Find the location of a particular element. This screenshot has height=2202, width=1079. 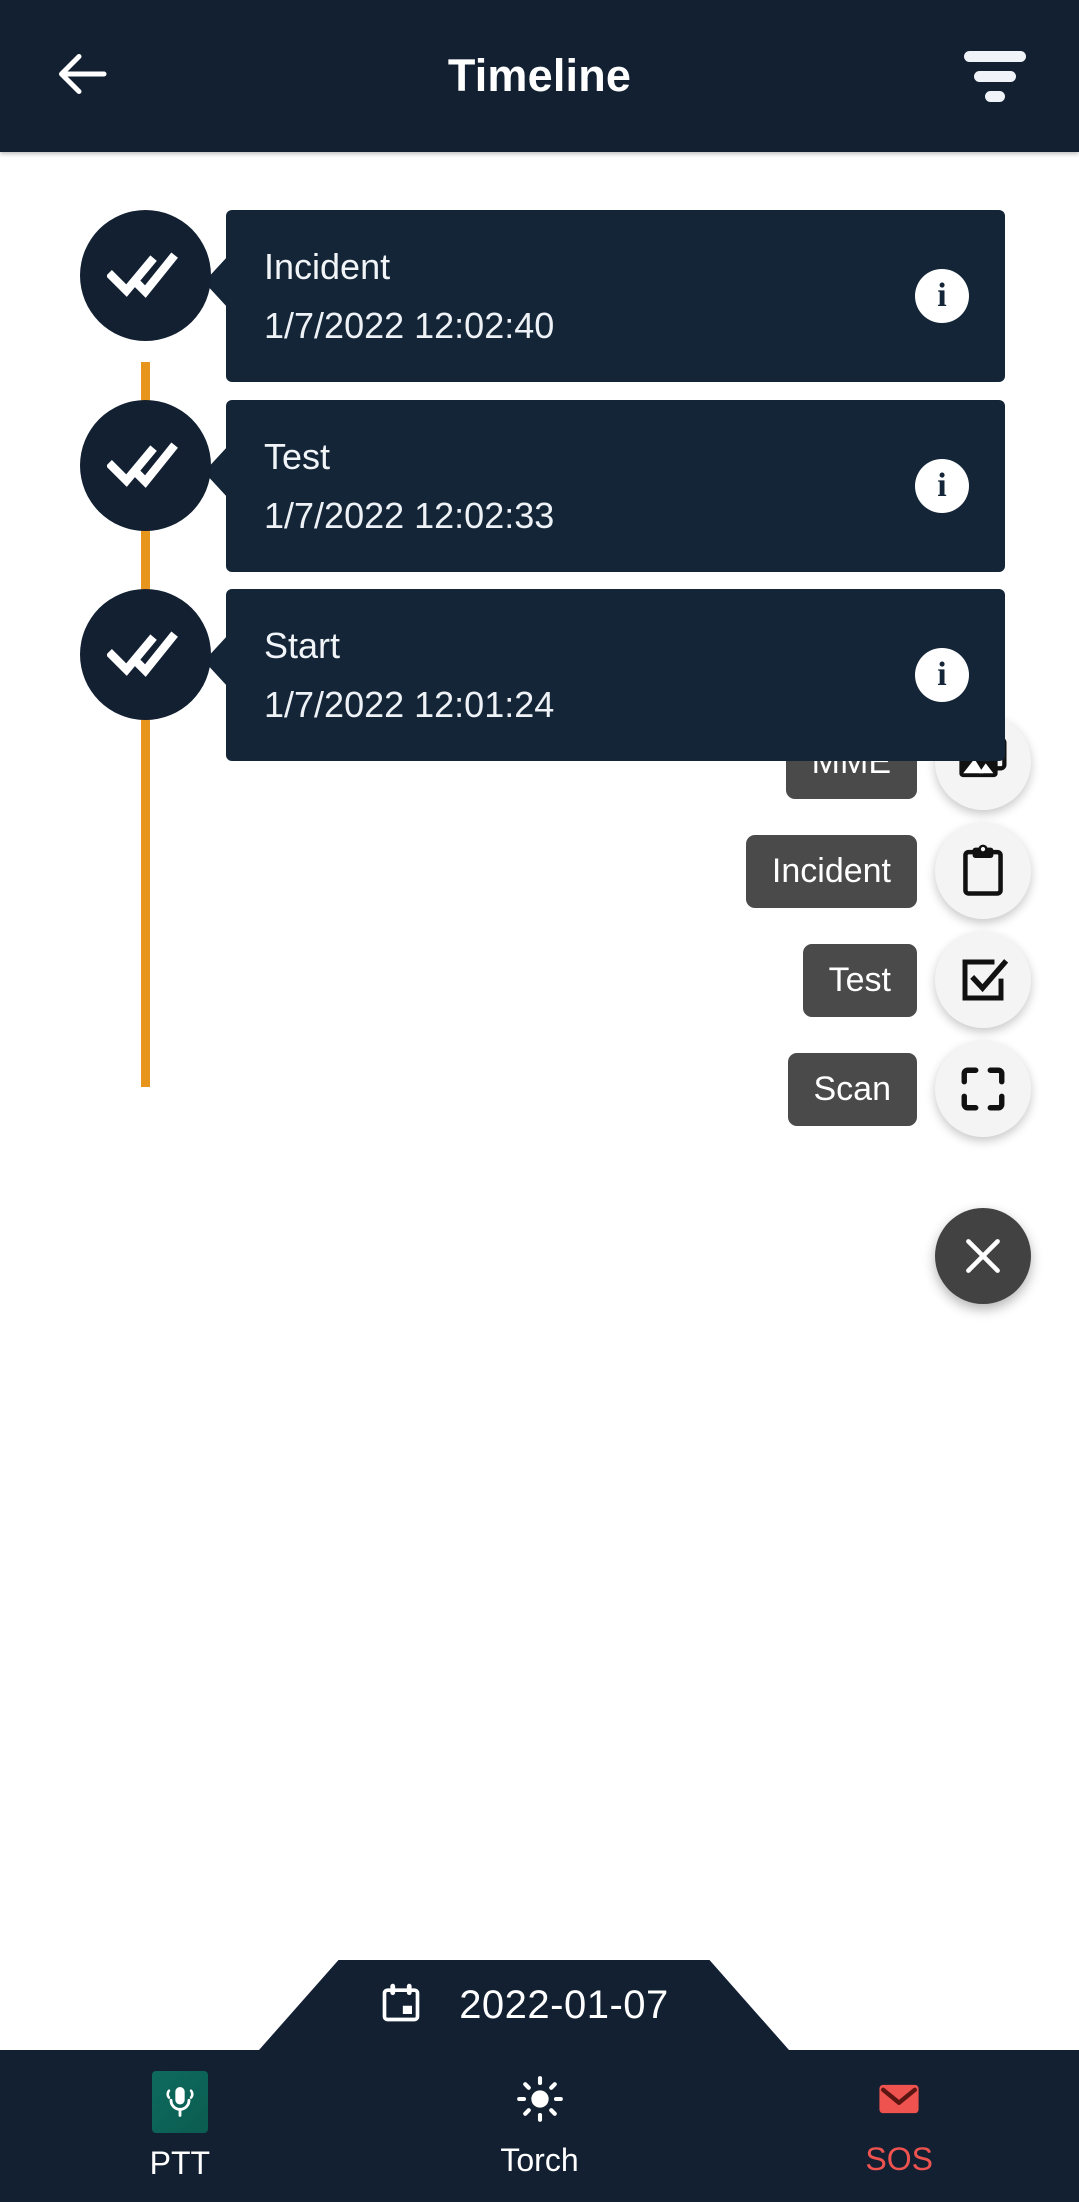

page-title: Timeline is located at coordinates (539, 75).